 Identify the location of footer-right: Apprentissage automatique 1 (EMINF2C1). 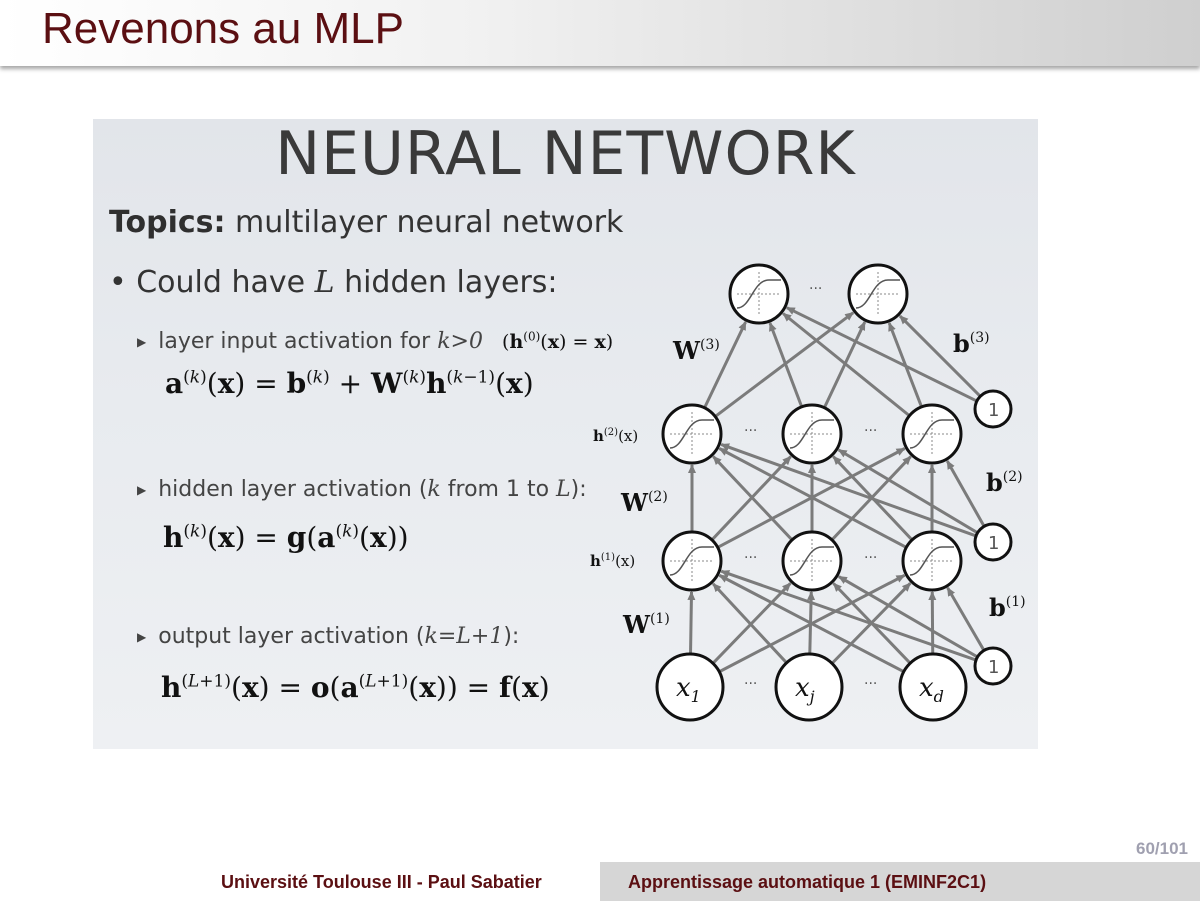
(900, 881).